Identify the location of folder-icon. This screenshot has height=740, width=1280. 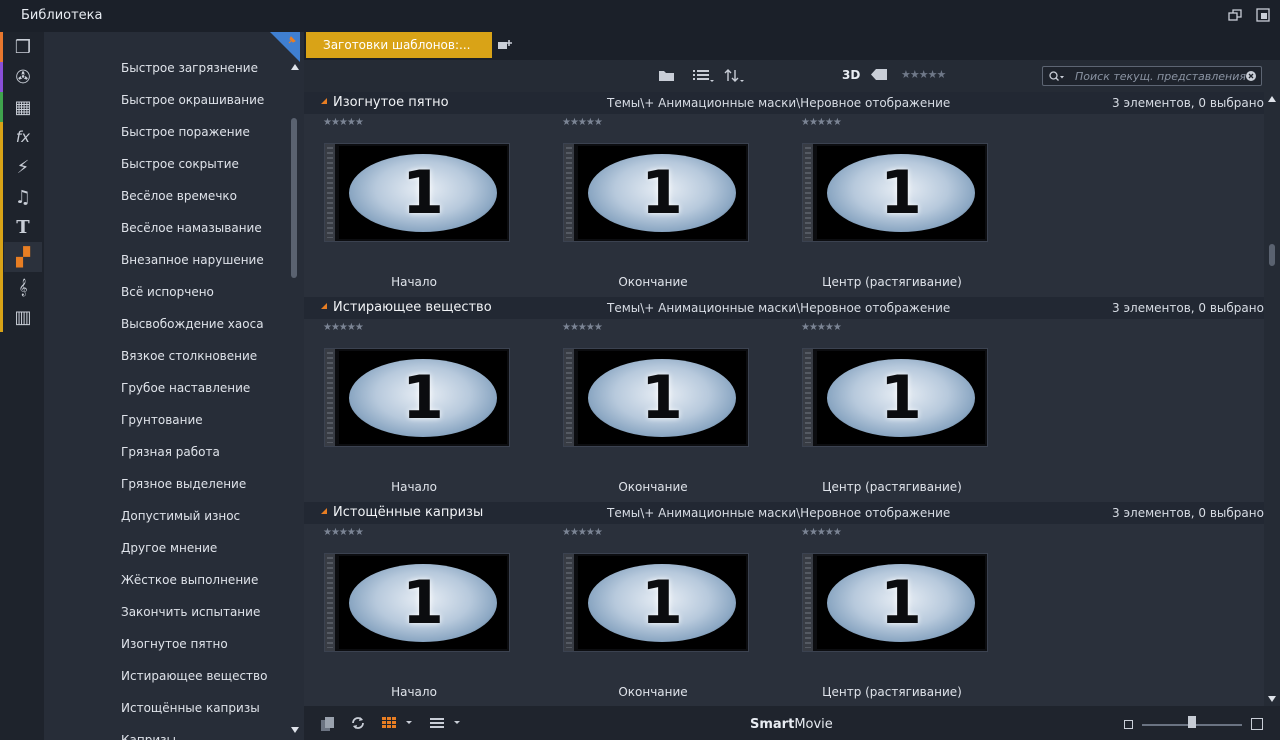
(666, 75).